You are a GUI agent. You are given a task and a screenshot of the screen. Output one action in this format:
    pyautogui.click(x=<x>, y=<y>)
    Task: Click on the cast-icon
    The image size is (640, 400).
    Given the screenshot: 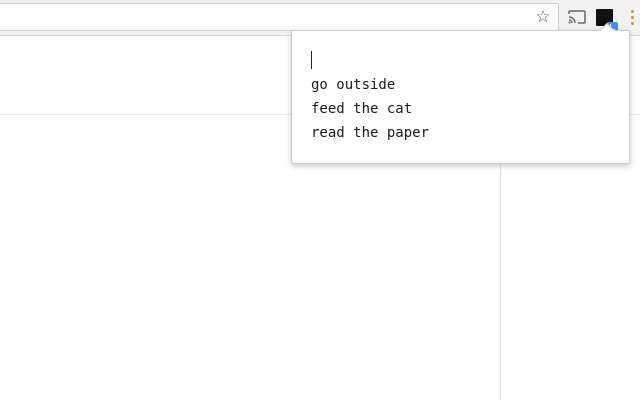 What is the action you would take?
    pyautogui.click(x=577, y=17)
    